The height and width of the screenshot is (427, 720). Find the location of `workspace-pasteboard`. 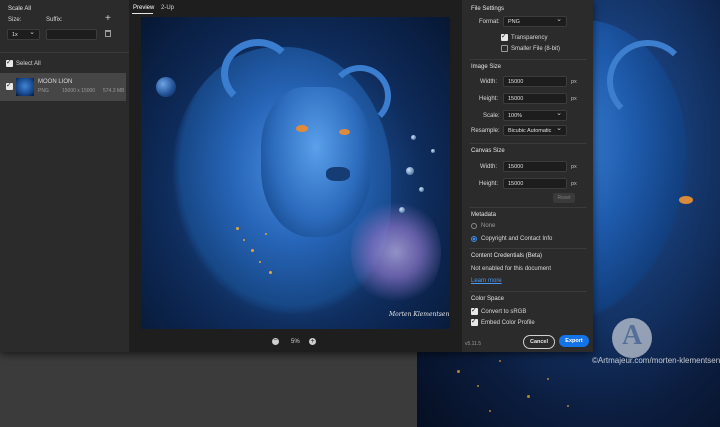

workspace-pasteboard is located at coordinates (208, 389).